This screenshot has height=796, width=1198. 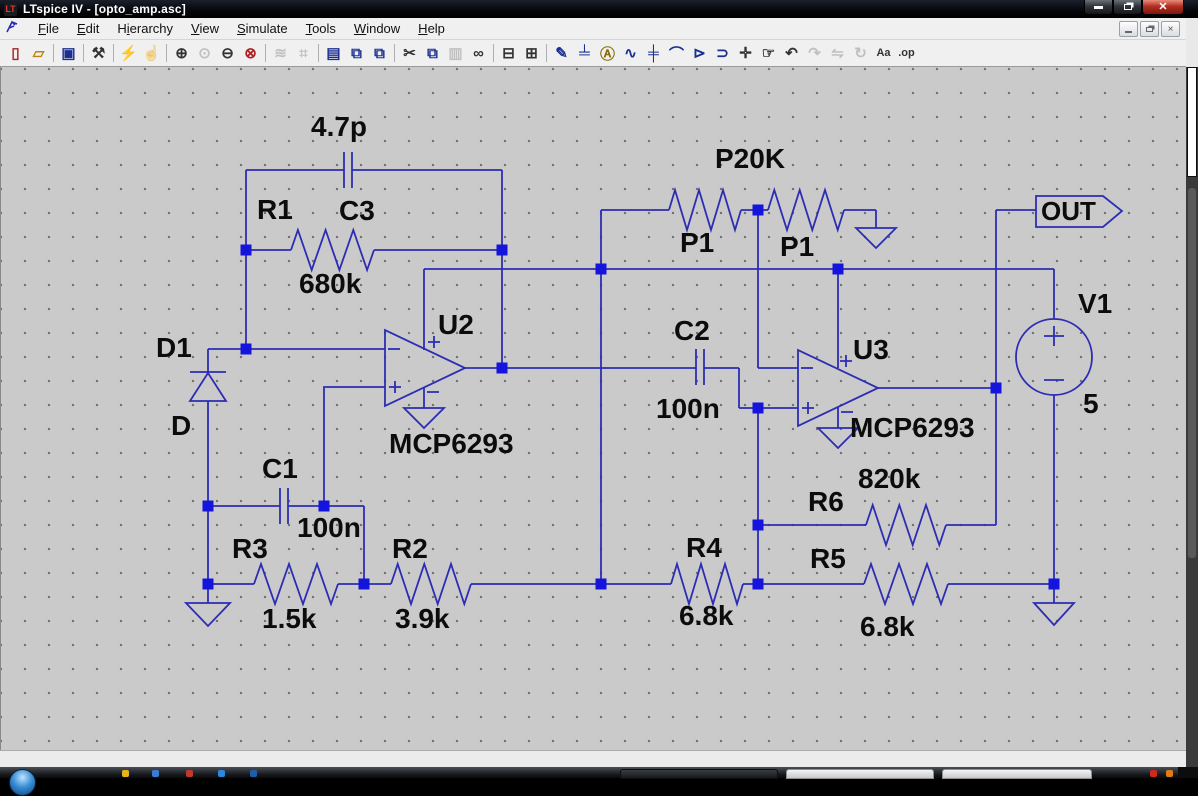 I want to click on component-value-r4: 6.8k, so click(x=706, y=616).